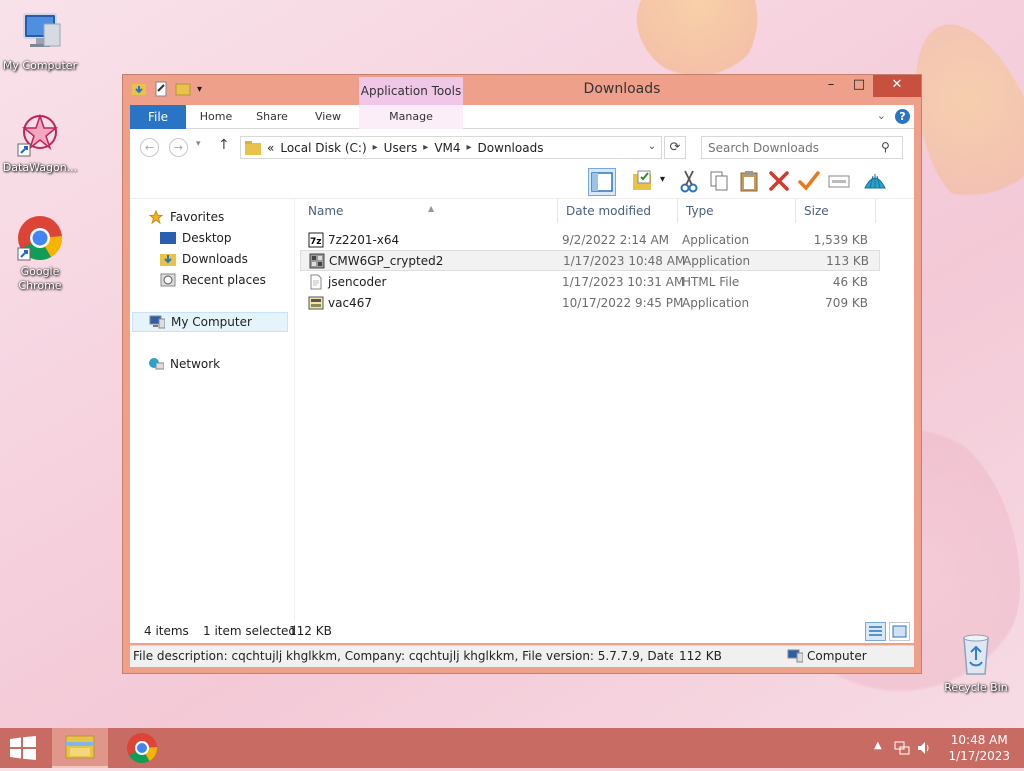  Describe the element at coordinates (40, 278) in the screenshot. I see `desktop-icon-label: Google Chrome` at that location.